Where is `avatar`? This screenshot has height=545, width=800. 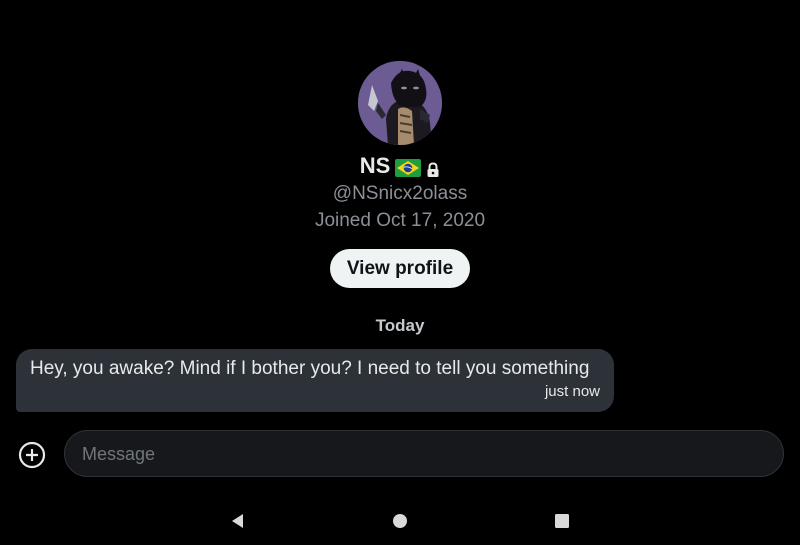 avatar is located at coordinates (400, 103).